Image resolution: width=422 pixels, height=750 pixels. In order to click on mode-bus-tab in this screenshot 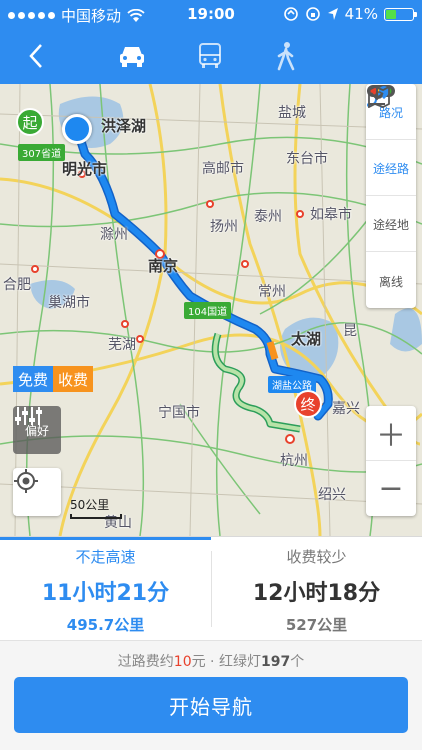, I will do `click(210, 56)`.